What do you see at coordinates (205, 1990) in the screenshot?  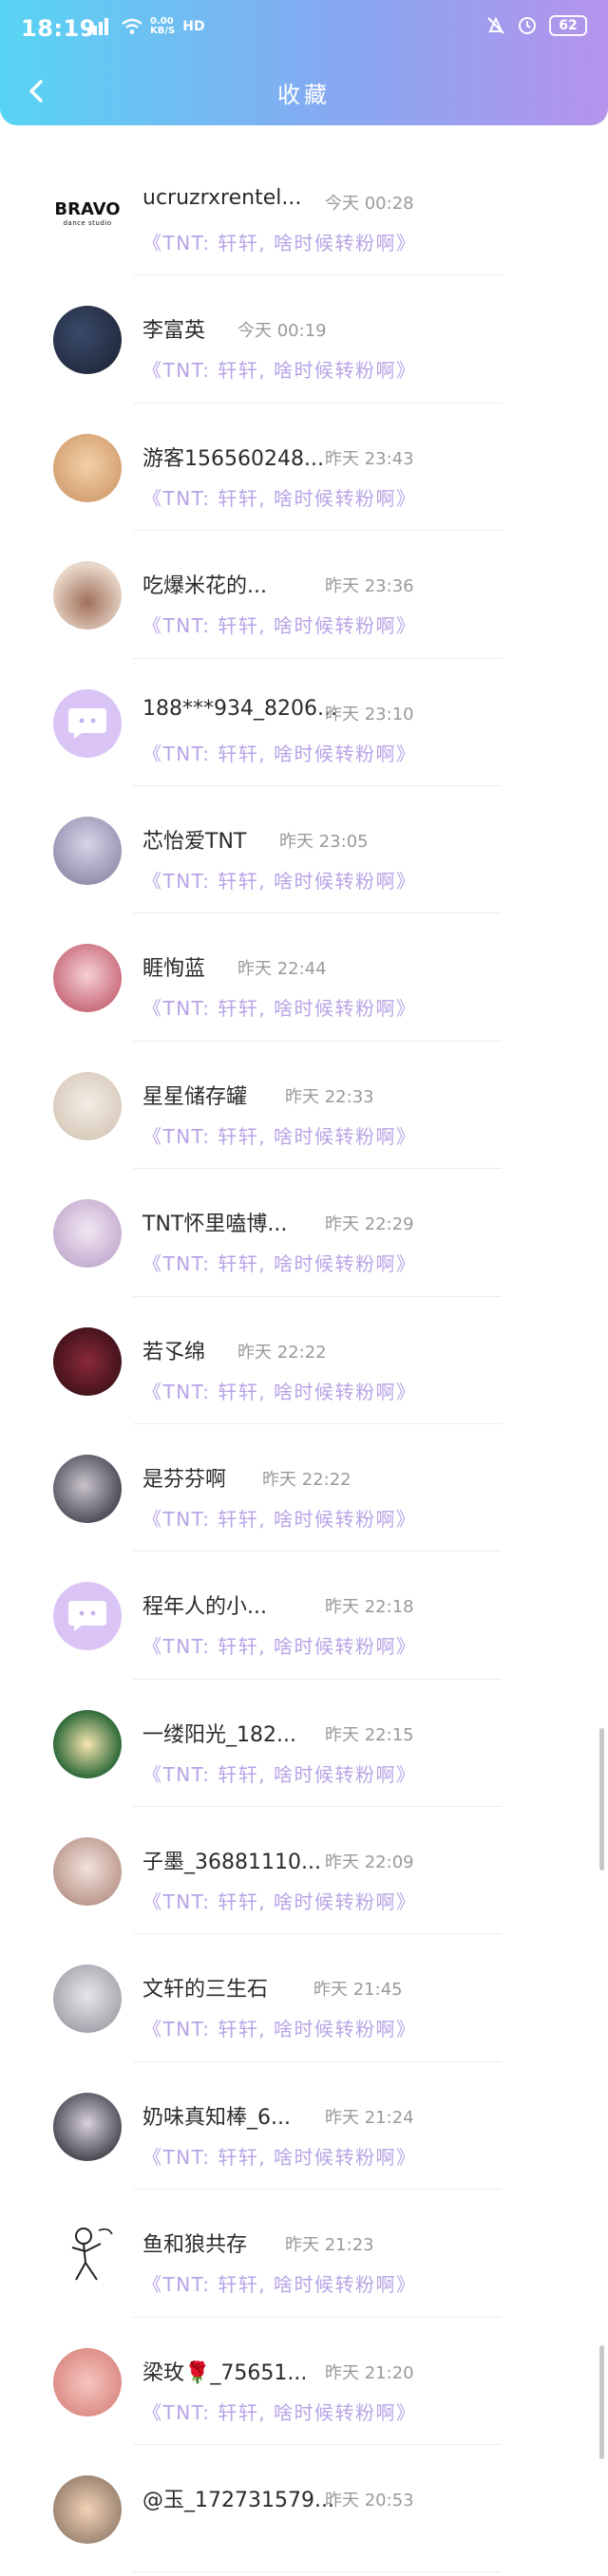 I see `user-name: 文轩的三生石` at bounding box center [205, 1990].